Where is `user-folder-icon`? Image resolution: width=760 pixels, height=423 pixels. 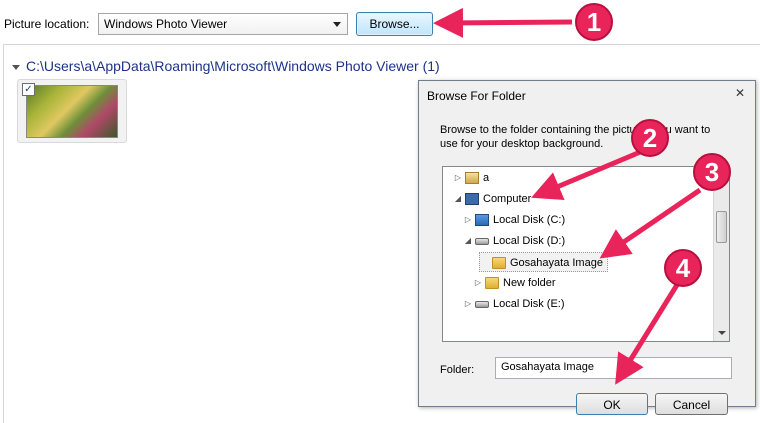 user-folder-icon is located at coordinates (472, 178).